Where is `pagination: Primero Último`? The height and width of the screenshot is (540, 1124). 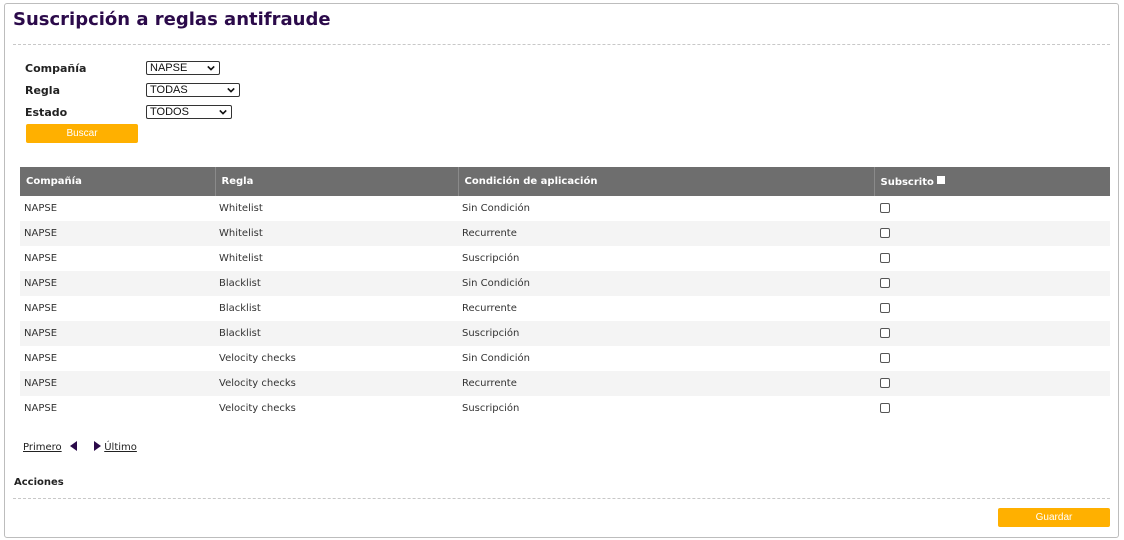 pagination: Primero Último is located at coordinates (80, 447).